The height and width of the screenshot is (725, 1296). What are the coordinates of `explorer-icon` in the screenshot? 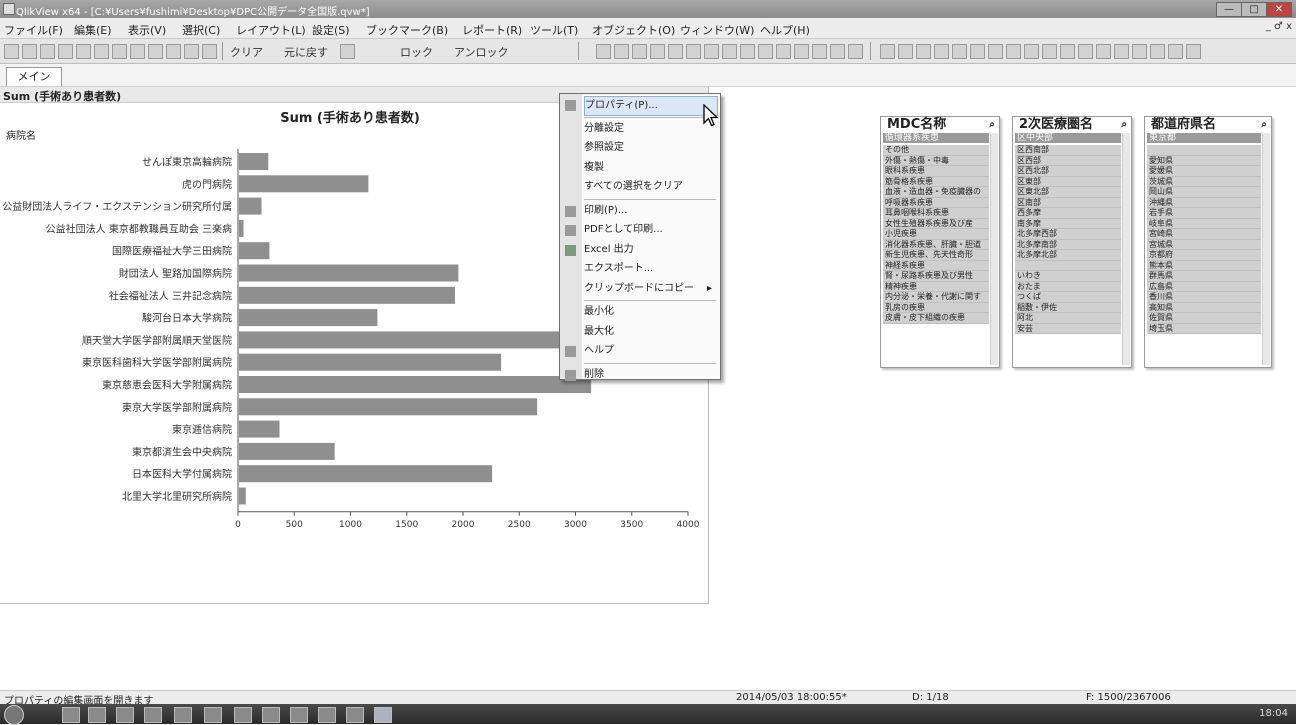 It's located at (97, 715).